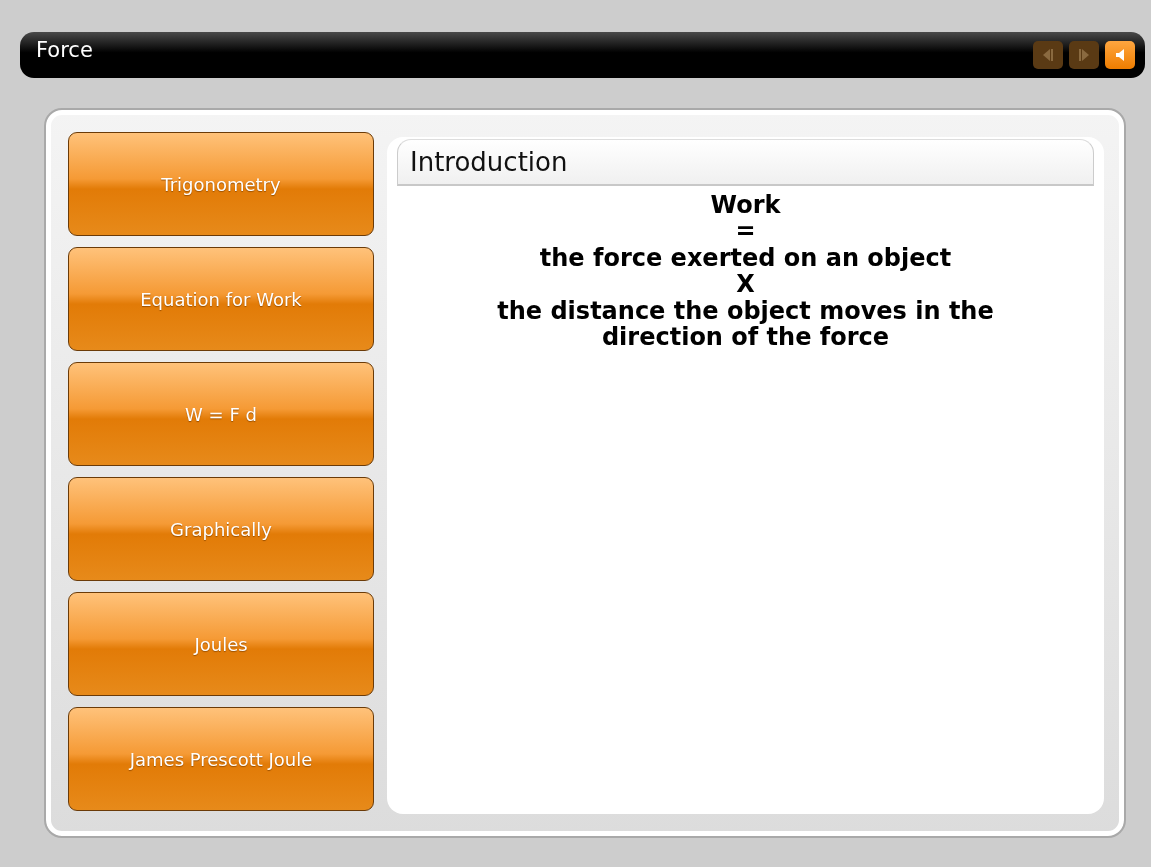 Image resolution: width=1151 pixels, height=867 pixels. Describe the element at coordinates (221, 644) in the screenshot. I see `topic-button: Joules` at that location.